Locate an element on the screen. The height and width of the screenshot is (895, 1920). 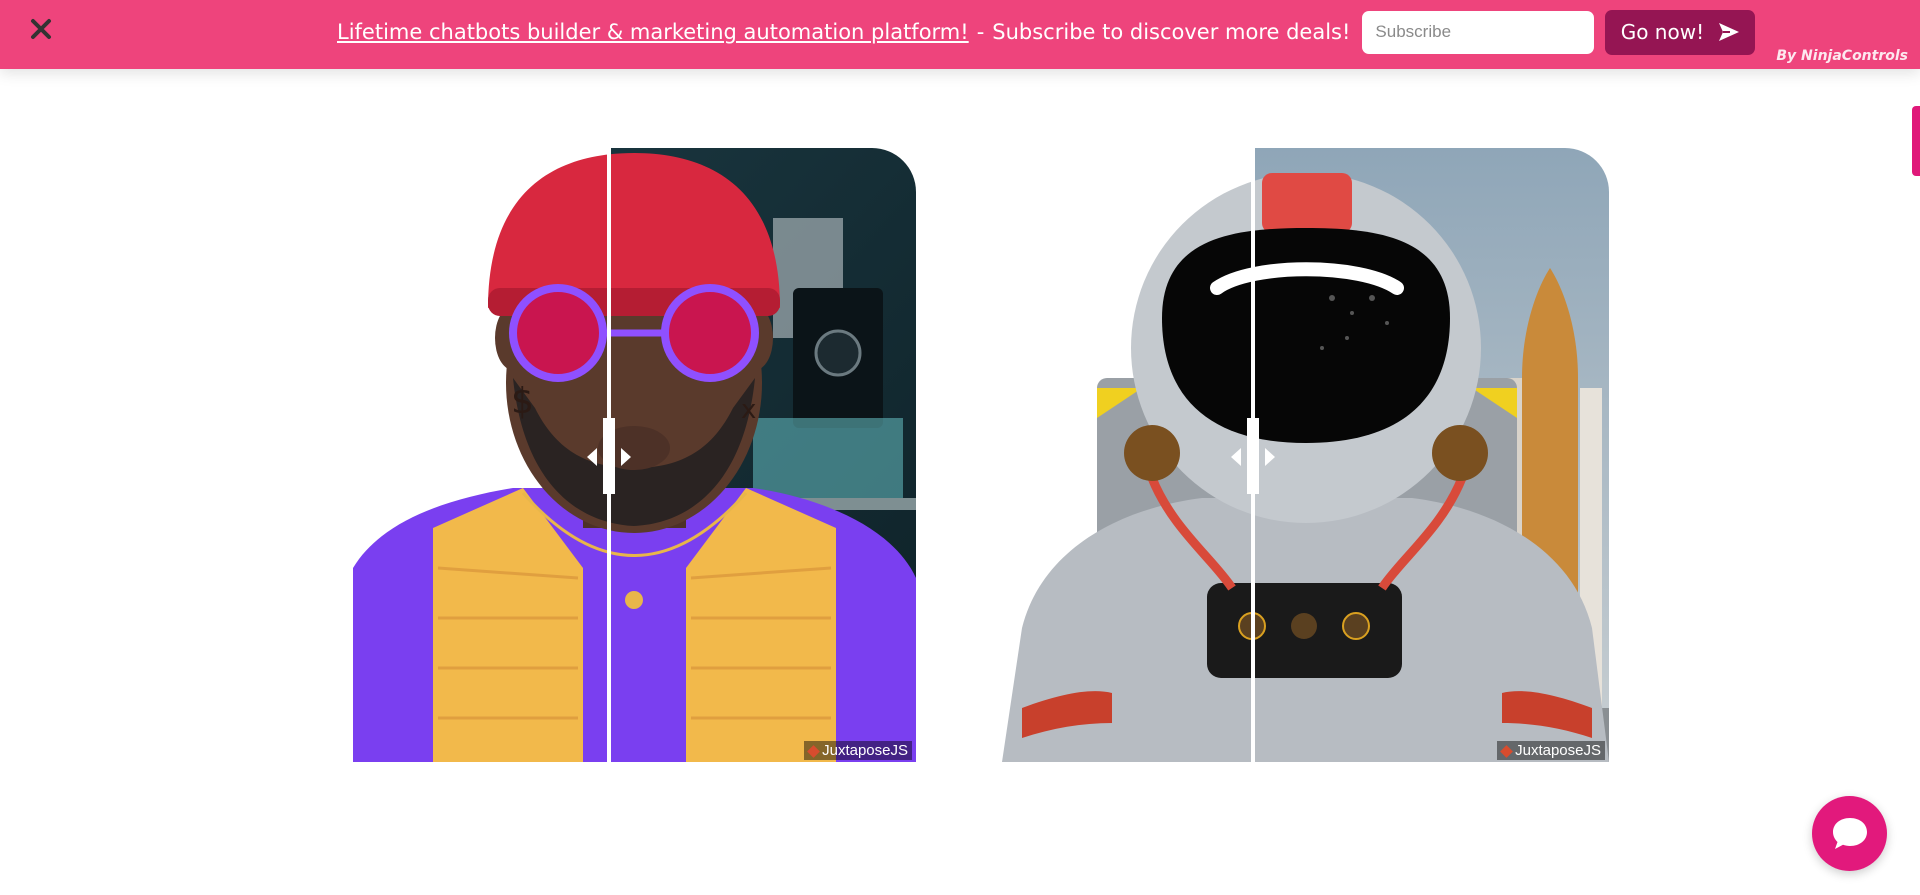
send-icon is located at coordinates (1729, 32).